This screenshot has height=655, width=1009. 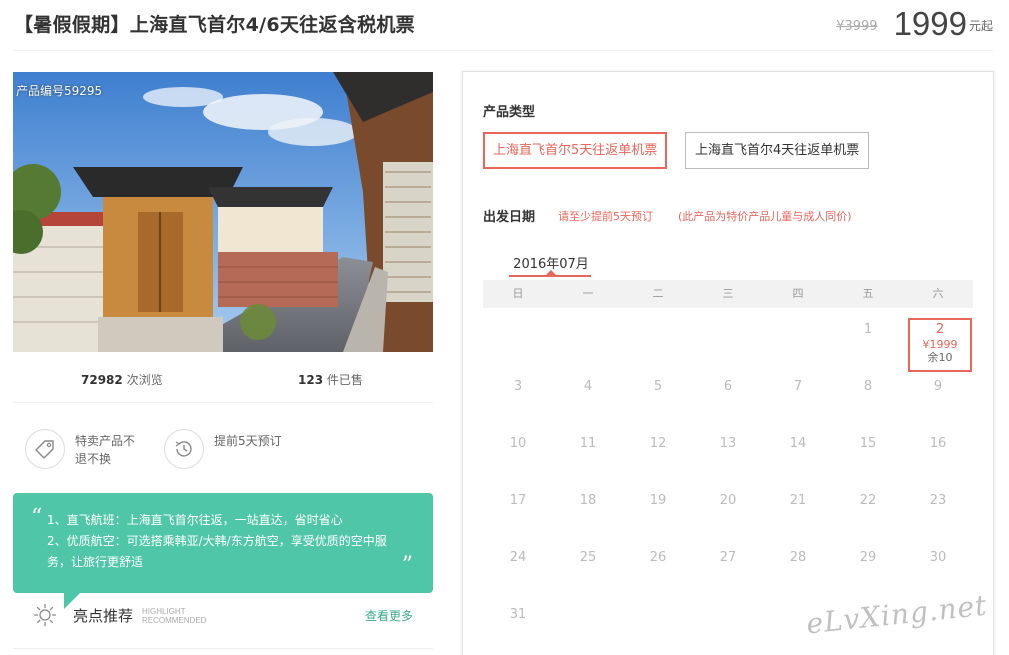 What do you see at coordinates (777, 150) in the screenshot?
I see `product-type-option-4day: 上海直飞首尔4天往返单机票` at bounding box center [777, 150].